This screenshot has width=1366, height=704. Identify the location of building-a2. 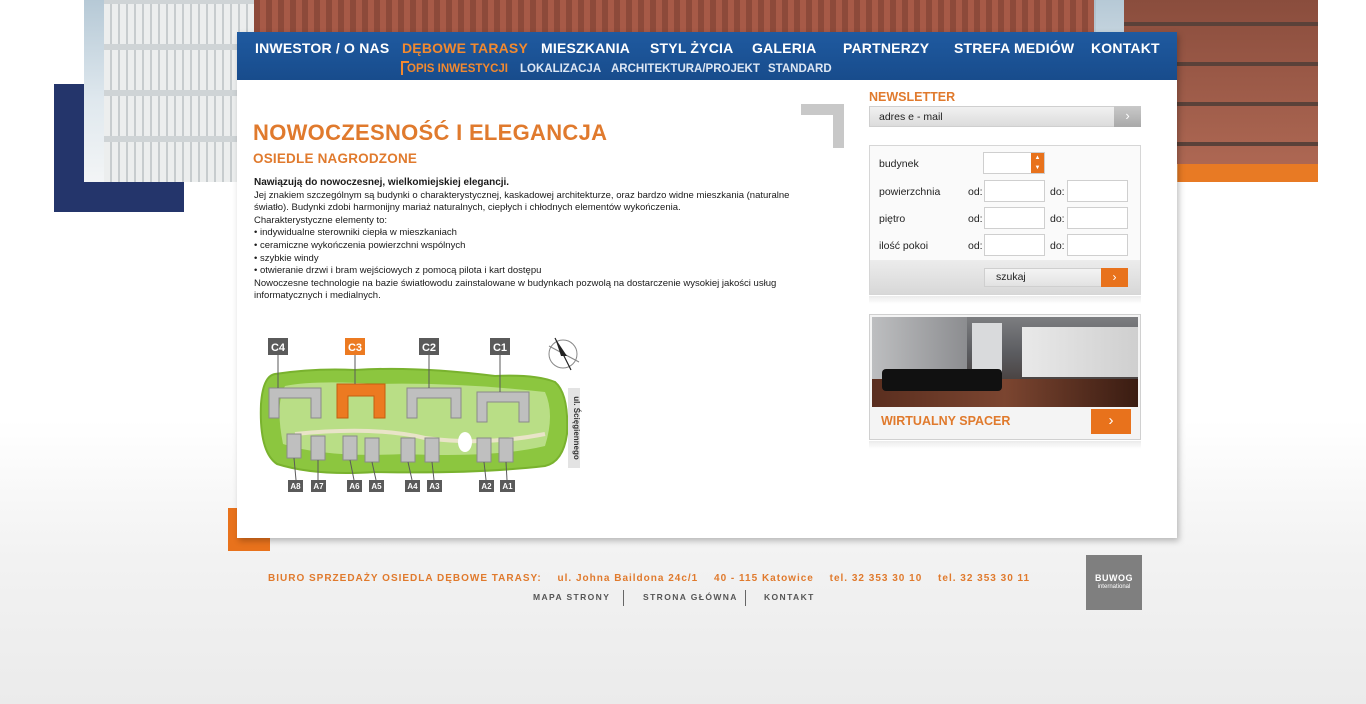
(484, 450).